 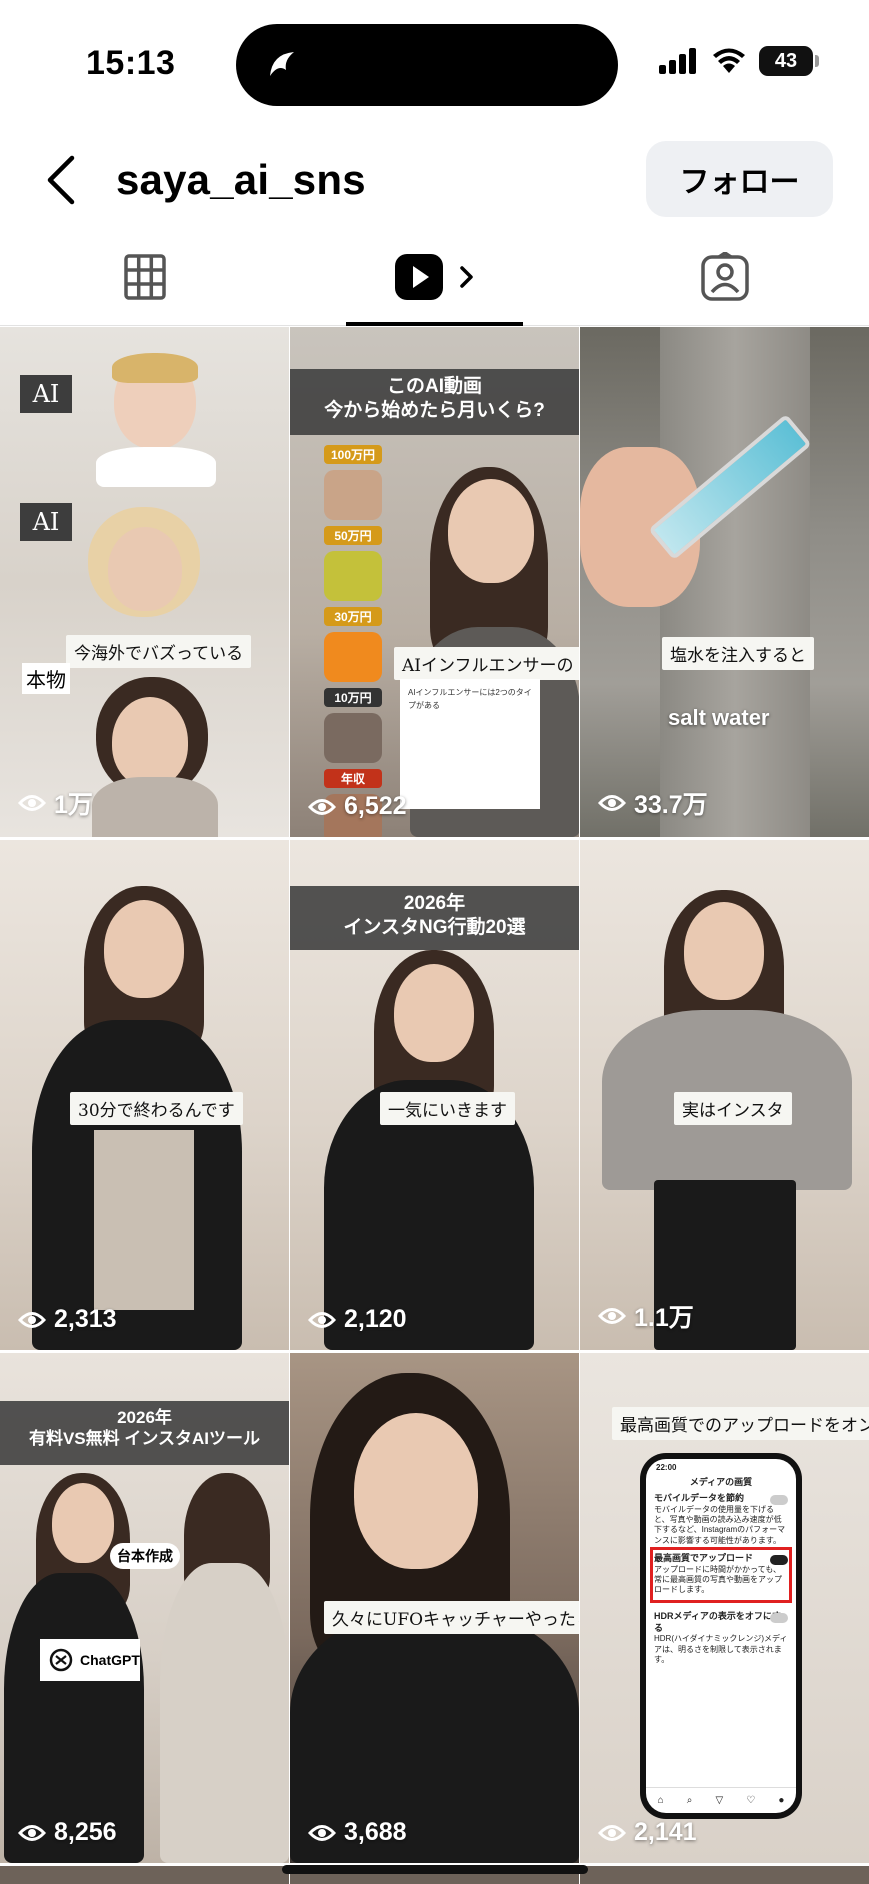 I want to click on view-count-value: 2,120, so click(x=375, y=1319).